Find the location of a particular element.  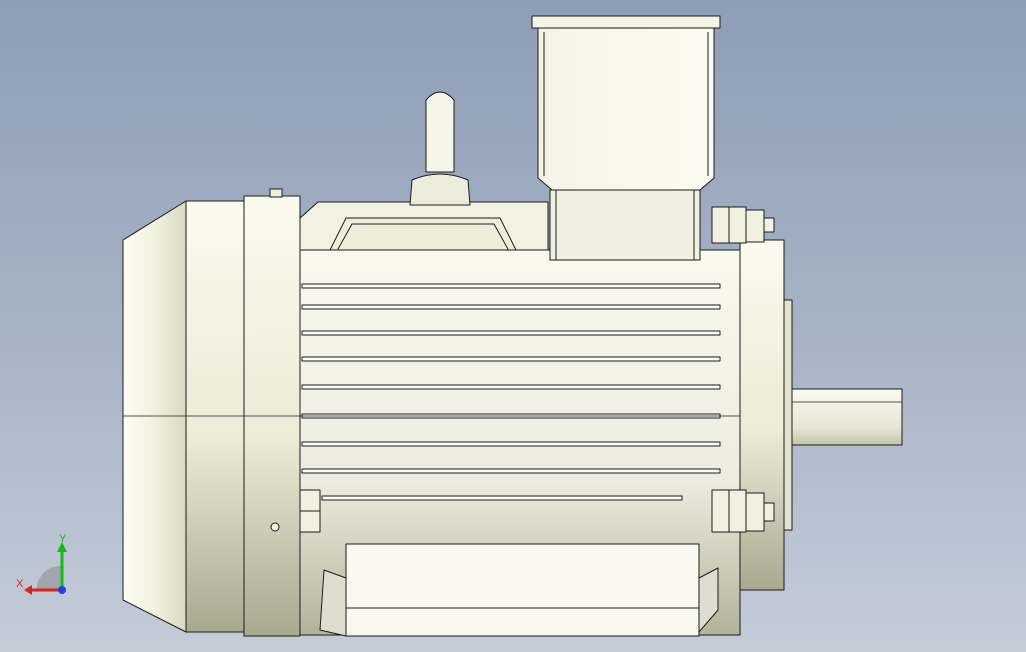

axis-triad: Y X is located at coordinates (41, 564).